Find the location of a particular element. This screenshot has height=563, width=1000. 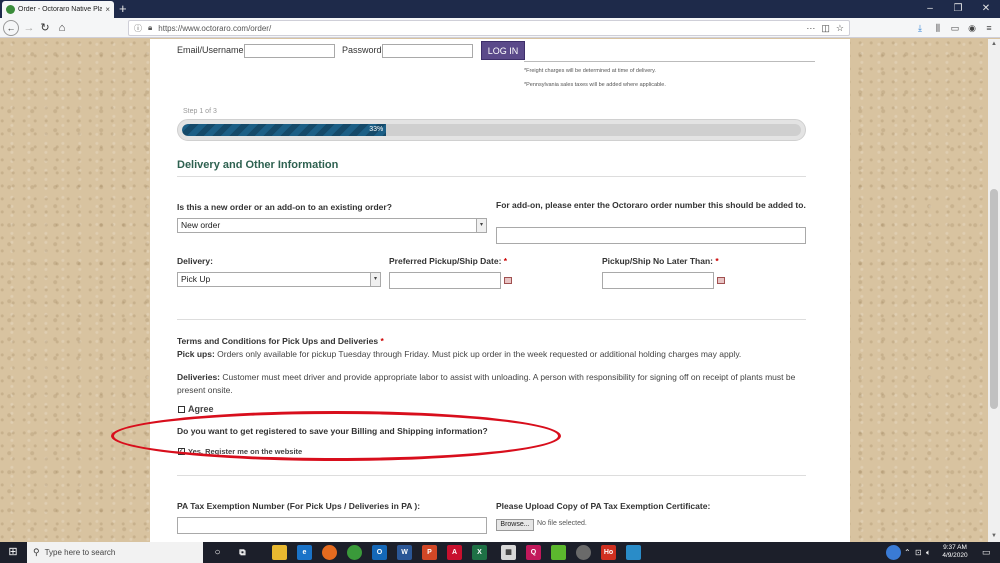

new-tab-button: + is located at coordinates (123, 9).